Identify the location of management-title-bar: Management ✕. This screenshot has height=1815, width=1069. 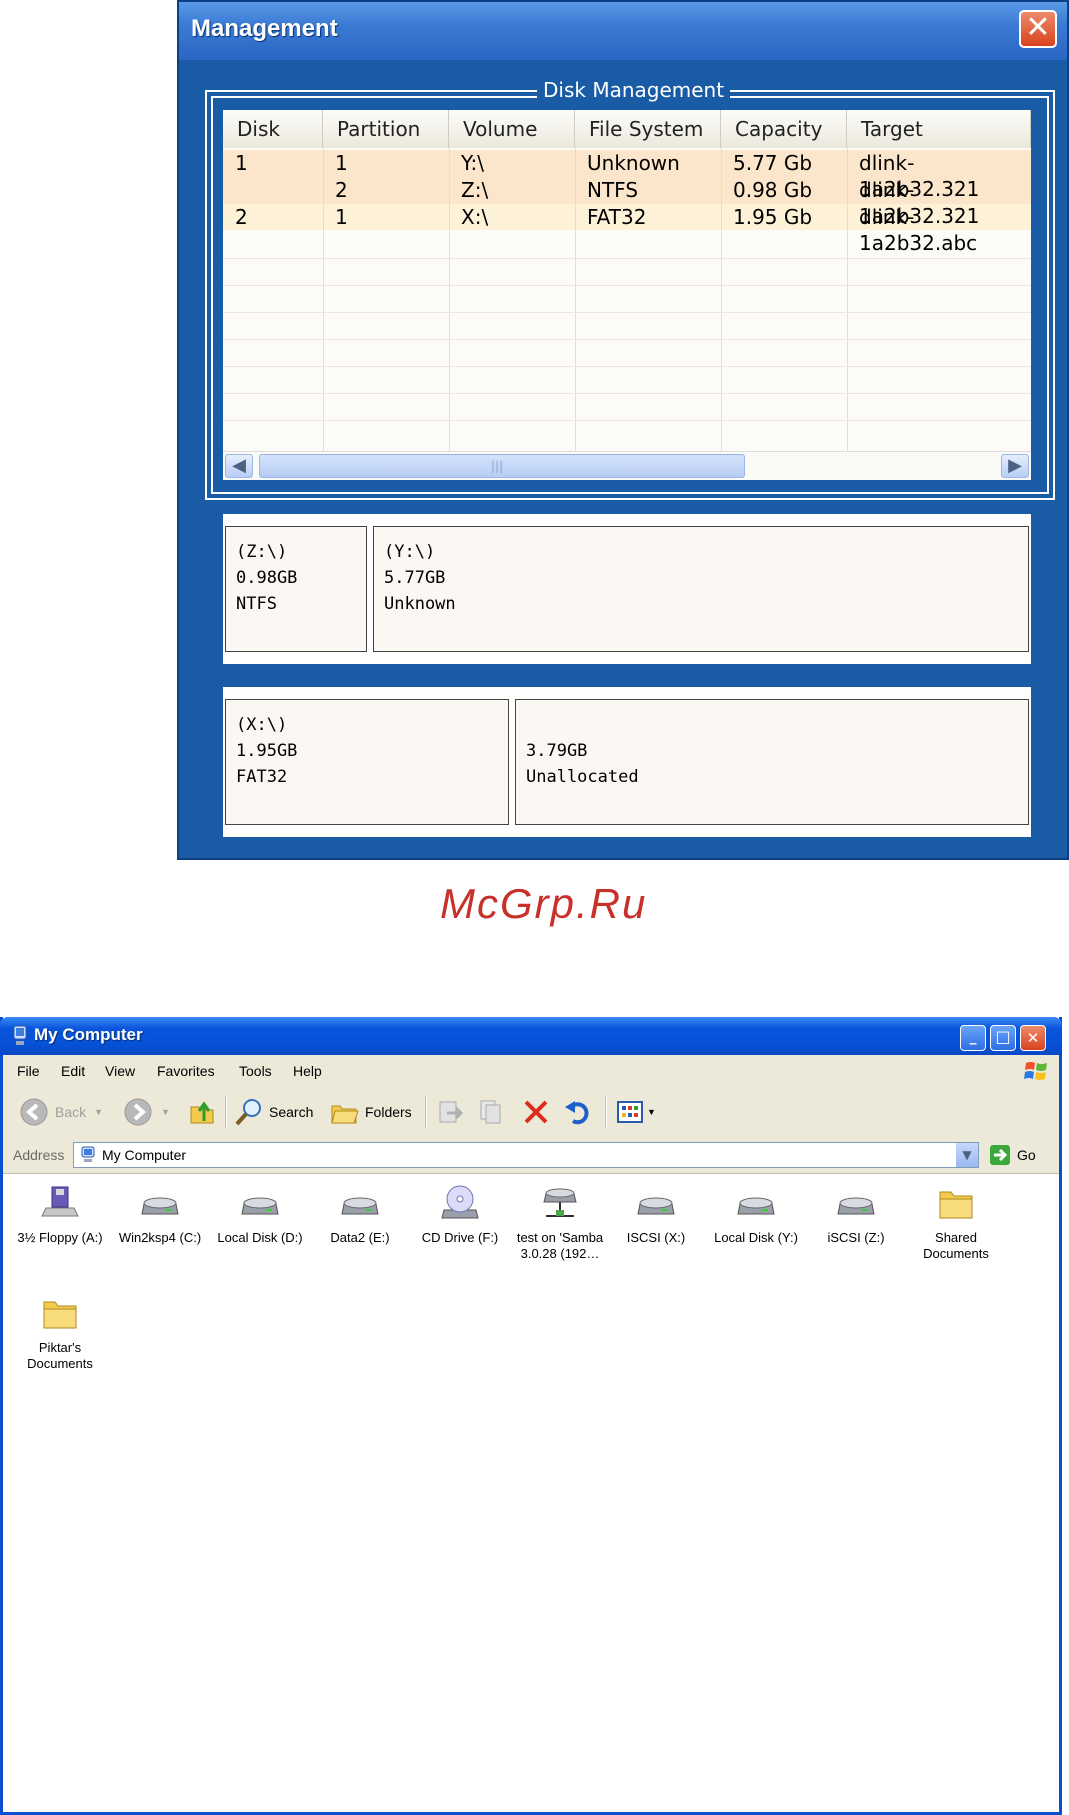
(623, 31).